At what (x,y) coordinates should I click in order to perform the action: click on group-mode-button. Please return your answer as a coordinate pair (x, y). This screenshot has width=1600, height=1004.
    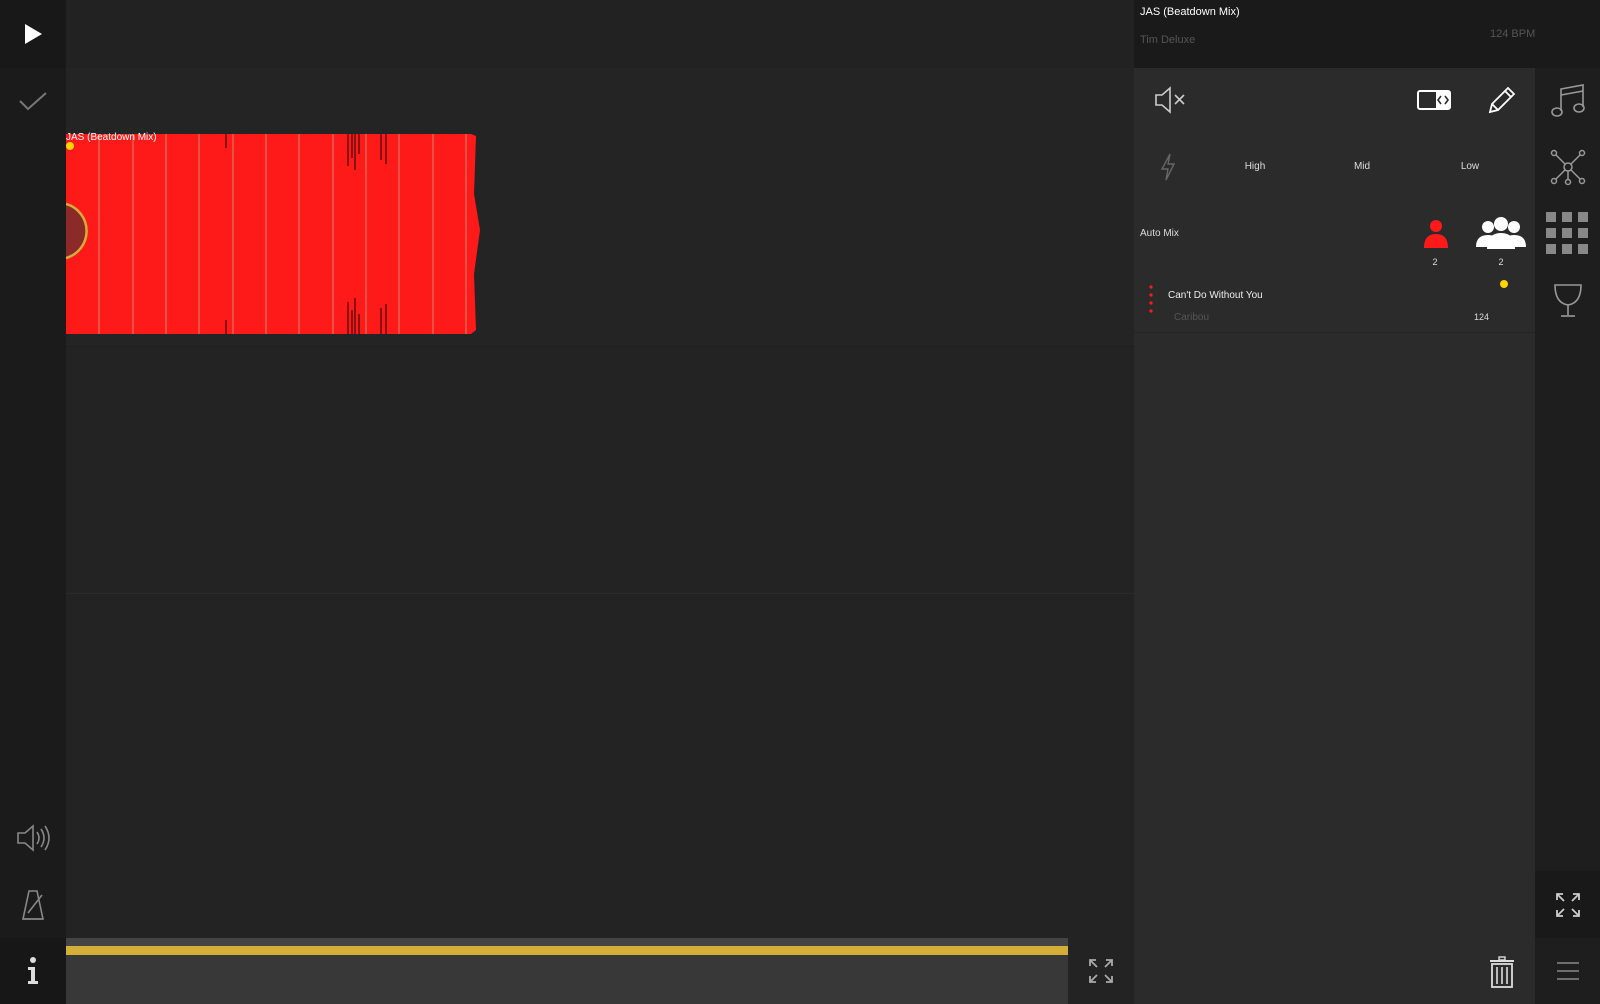
    Looking at the image, I should click on (1501, 233).